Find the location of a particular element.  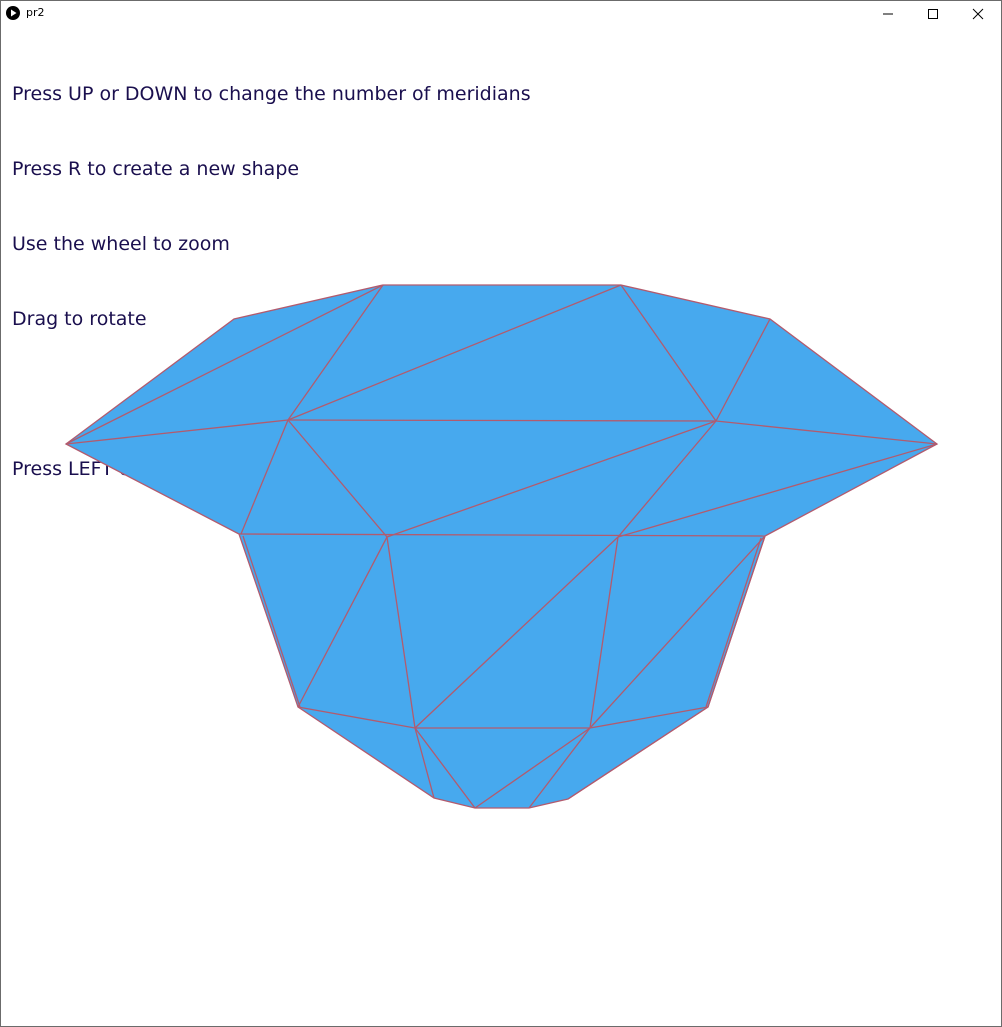

app-icon is located at coordinates (13, 13).